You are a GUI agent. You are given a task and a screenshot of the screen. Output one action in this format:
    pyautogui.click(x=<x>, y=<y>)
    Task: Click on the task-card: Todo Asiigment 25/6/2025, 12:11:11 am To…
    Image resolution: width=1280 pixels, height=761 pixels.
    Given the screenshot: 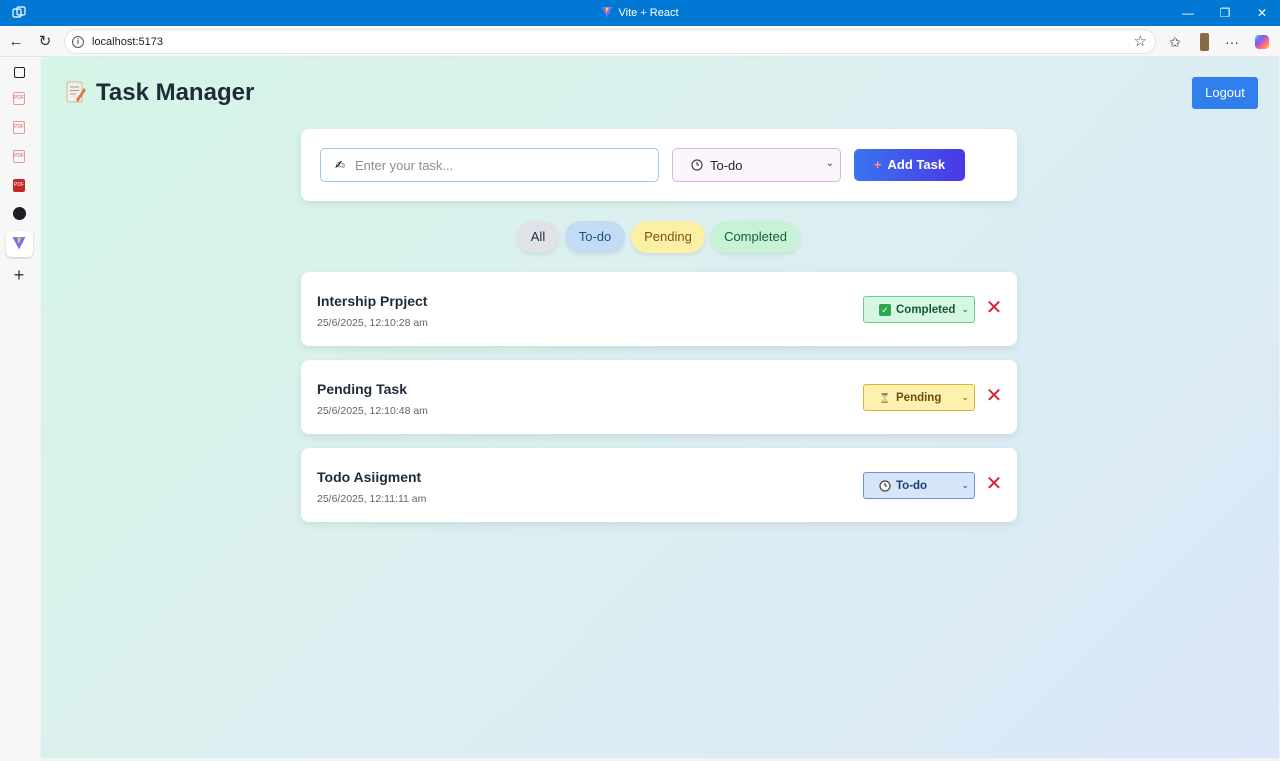 What is the action you would take?
    pyautogui.click(x=659, y=485)
    